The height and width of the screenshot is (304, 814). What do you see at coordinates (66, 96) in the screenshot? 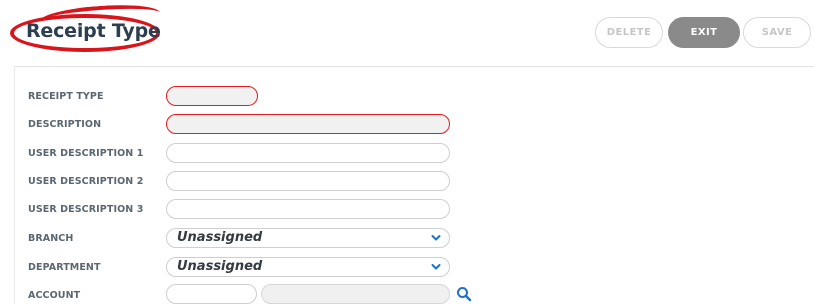
I see `receipt-type-label: RECEIPT TYPE` at bounding box center [66, 96].